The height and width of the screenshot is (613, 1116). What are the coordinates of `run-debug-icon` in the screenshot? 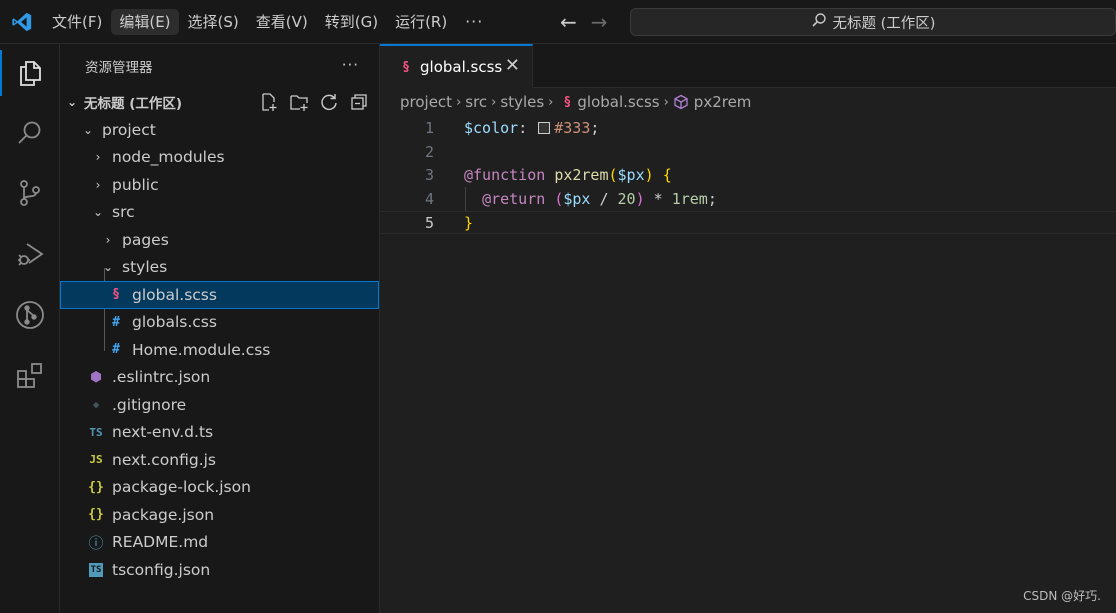 It's located at (30, 255).